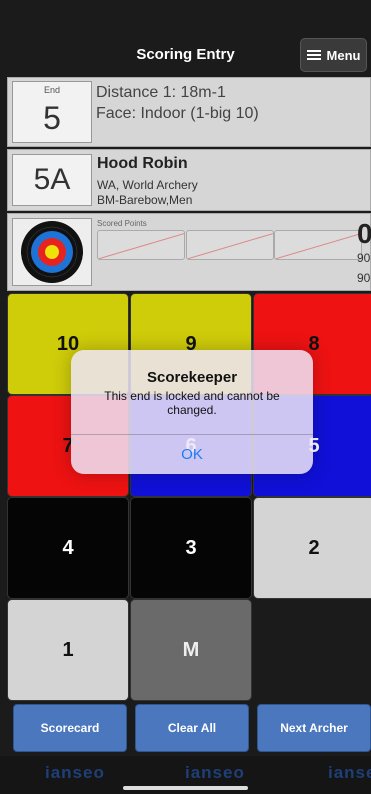  What do you see at coordinates (177, 113) in the screenshot?
I see `face-text: Face: Indoor (1-big 10)` at bounding box center [177, 113].